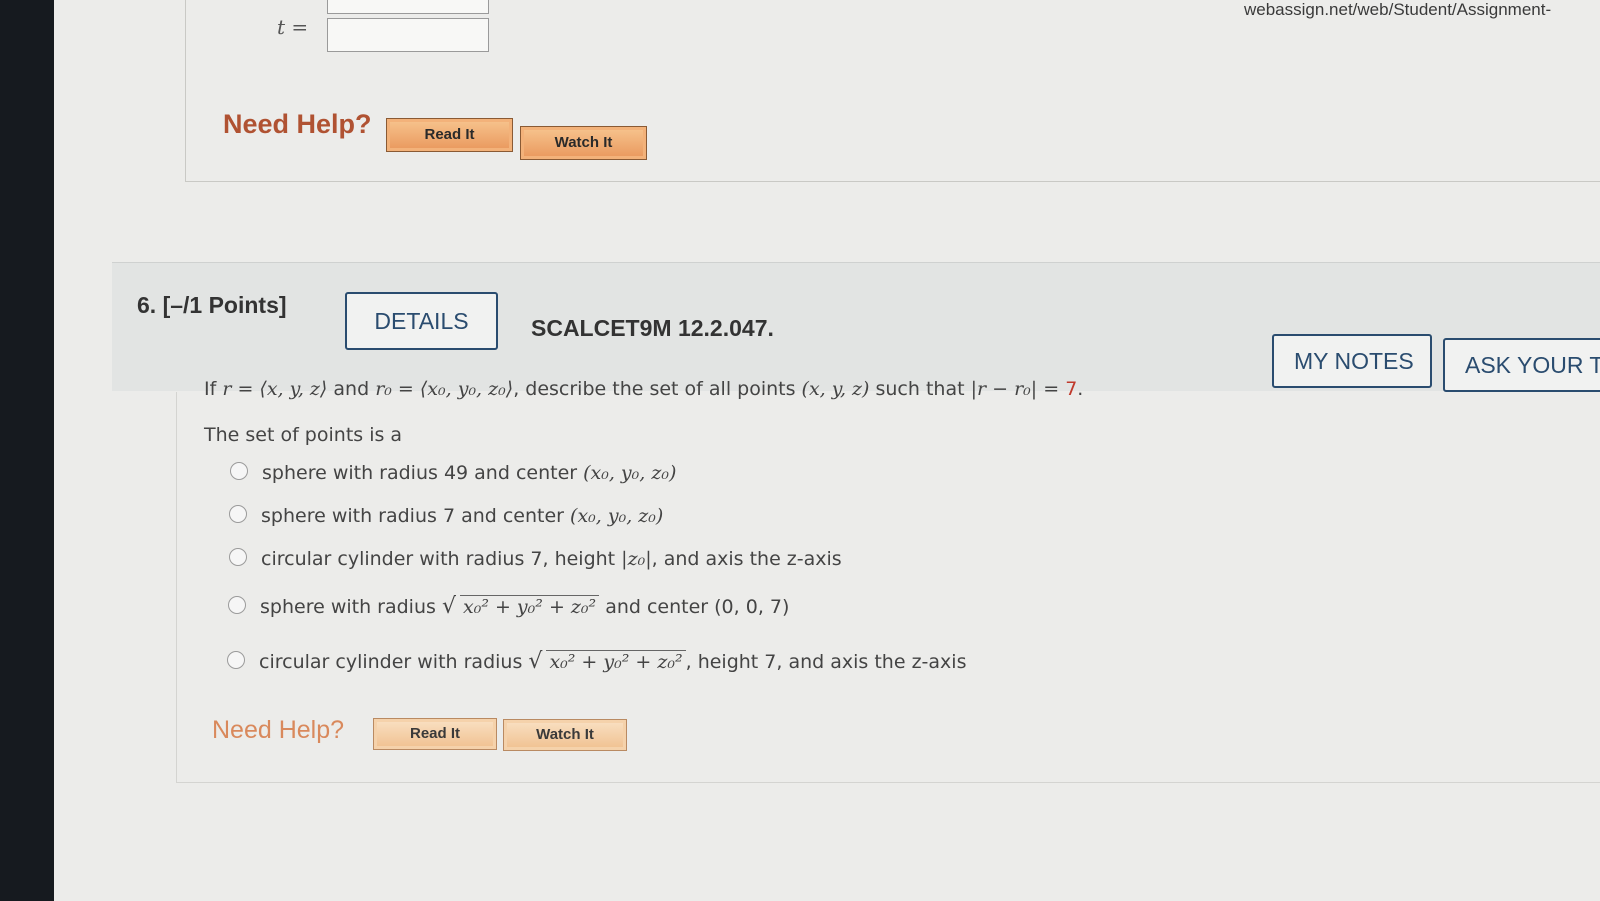  Describe the element at coordinates (616, 661) in the screenshot. I see `option-5-math: x₀² + y₀² + z₀²` at that location.